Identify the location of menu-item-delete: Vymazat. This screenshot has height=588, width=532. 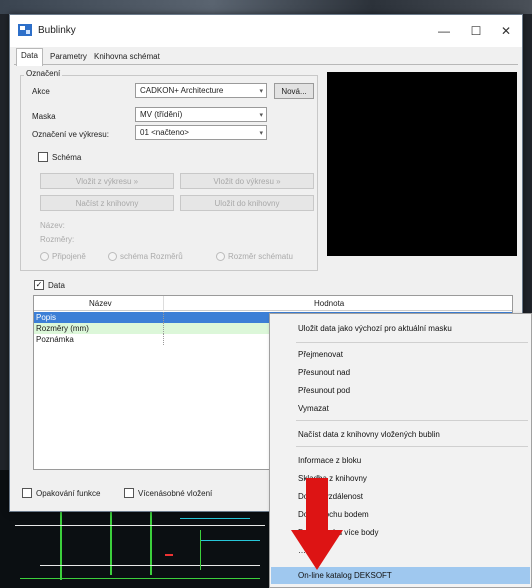
(400, 408).